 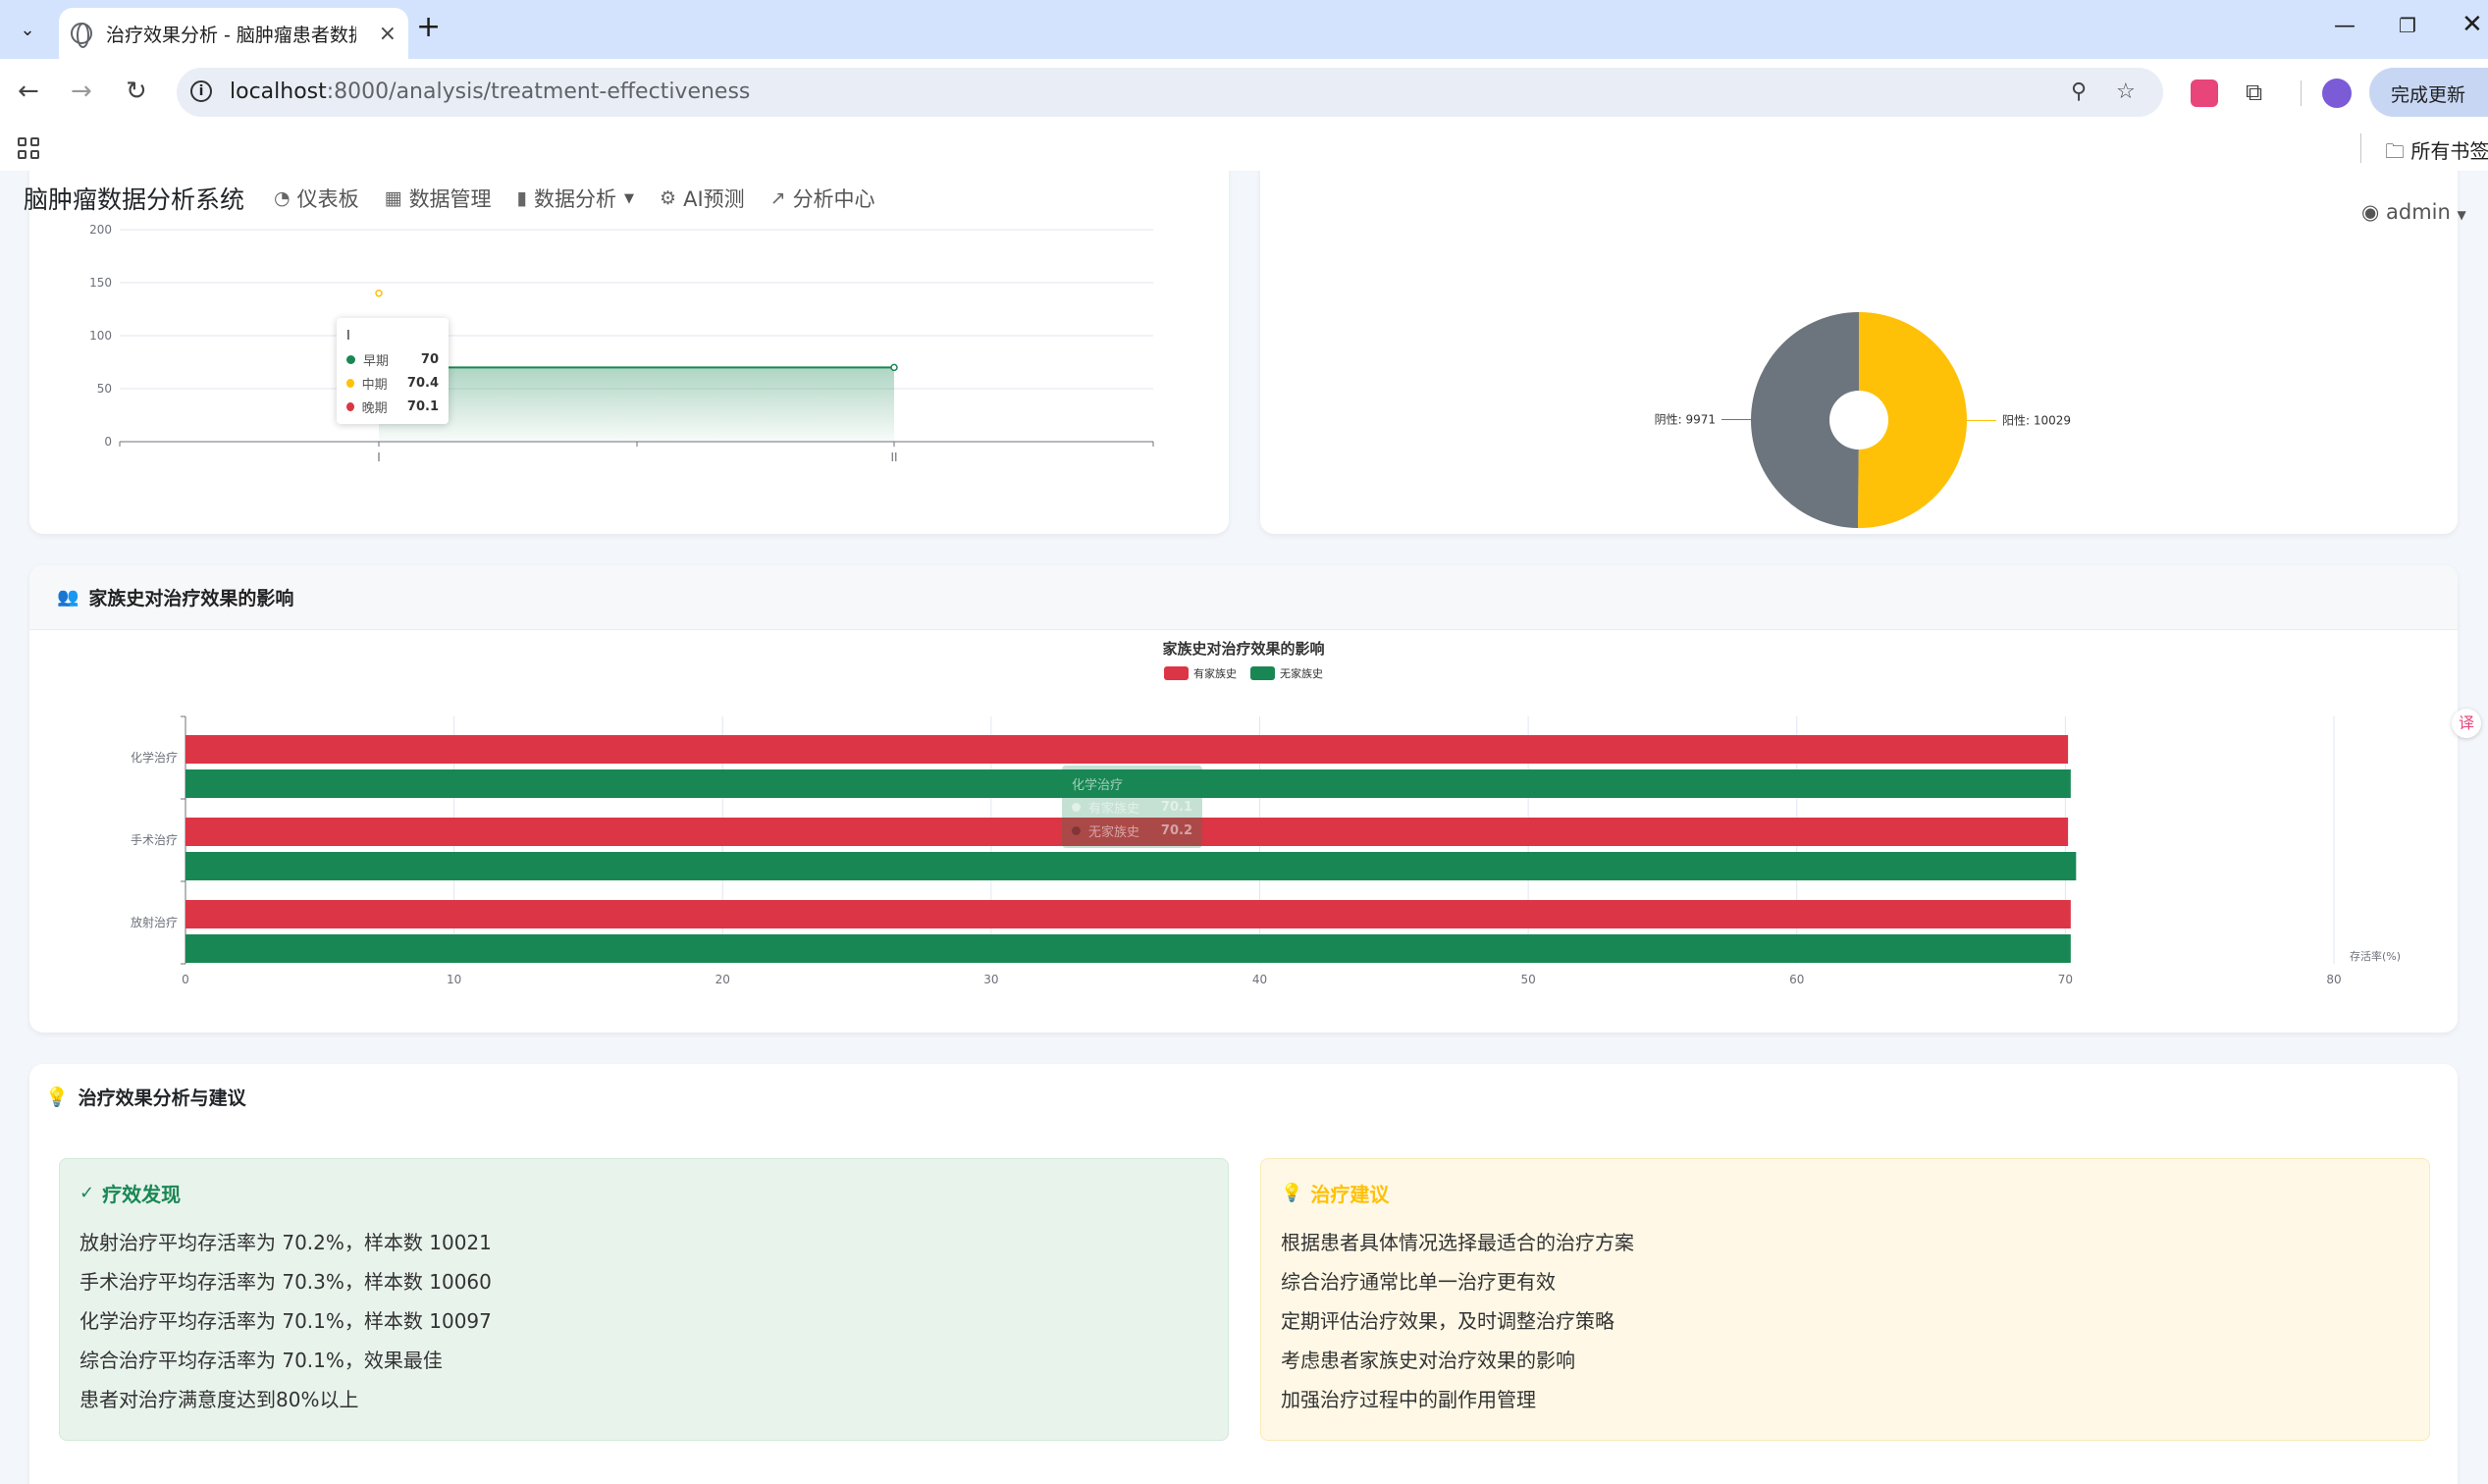 I want to click on window-close-icon: ✕, so click(x=2472, y=25).